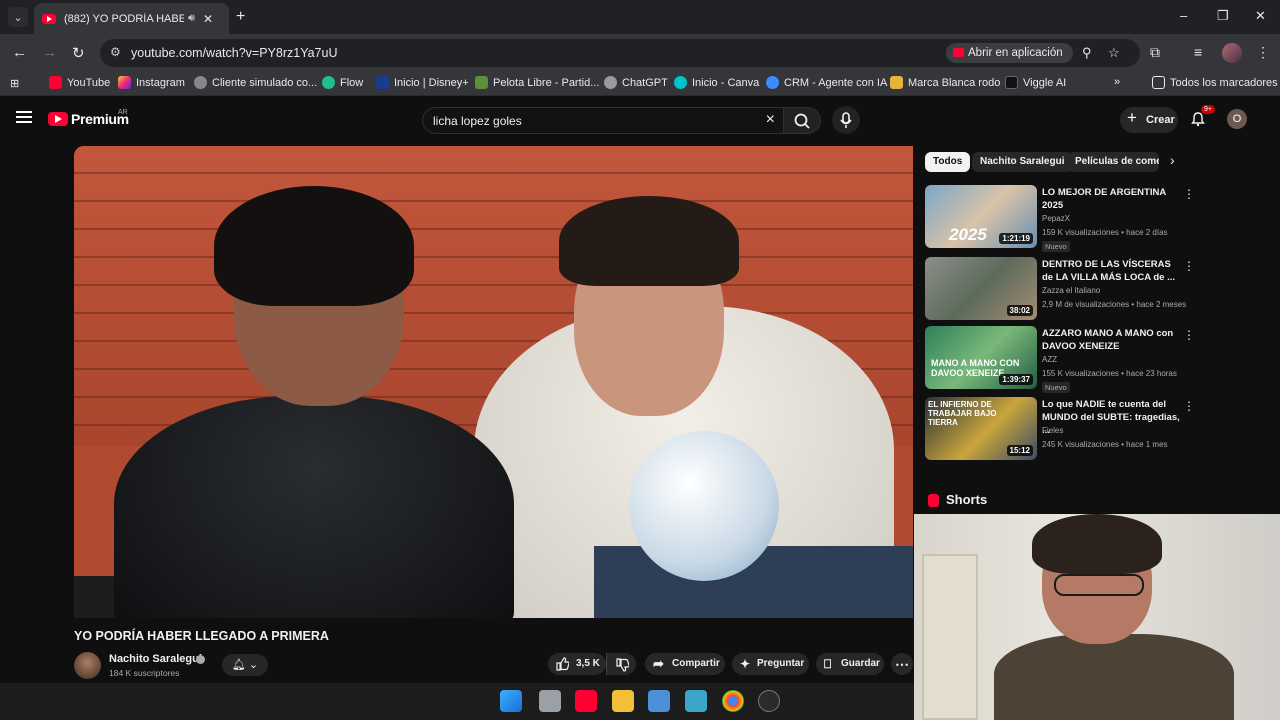 The height and width of the screenshot is (720, 1280). Describe the element at coordinates (1237, 119) in the screenshot. I see `account-avatar: O` at that location.